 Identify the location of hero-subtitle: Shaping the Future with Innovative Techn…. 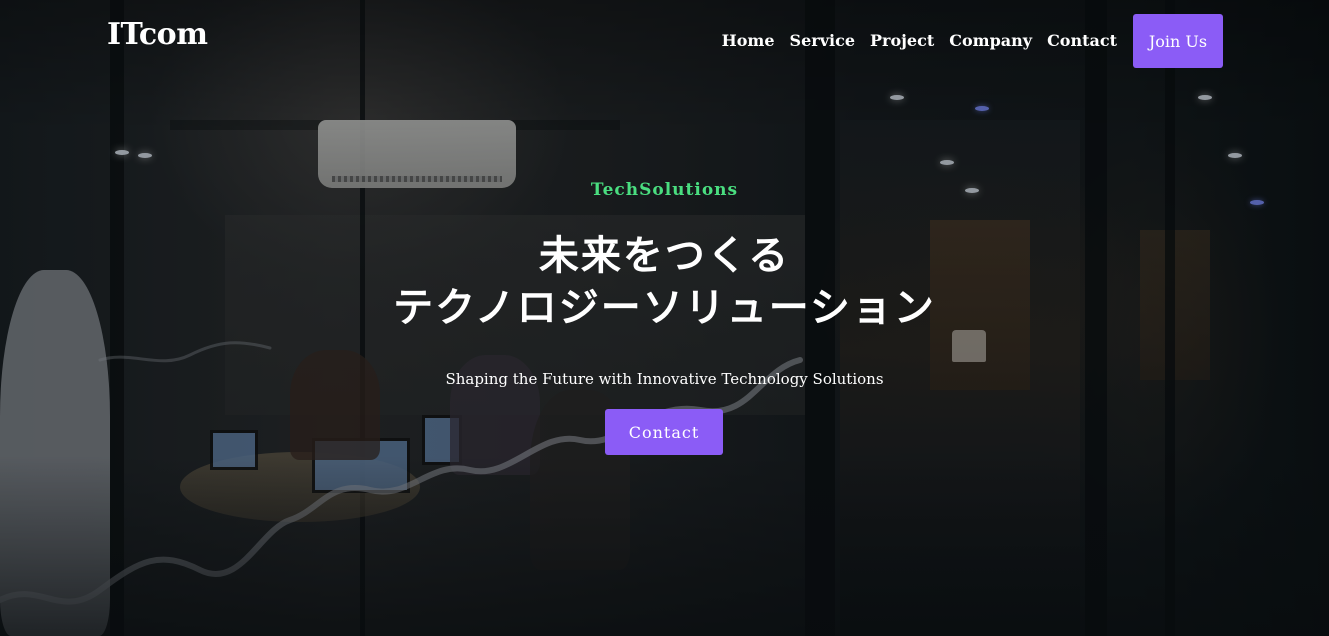
(664, 379).